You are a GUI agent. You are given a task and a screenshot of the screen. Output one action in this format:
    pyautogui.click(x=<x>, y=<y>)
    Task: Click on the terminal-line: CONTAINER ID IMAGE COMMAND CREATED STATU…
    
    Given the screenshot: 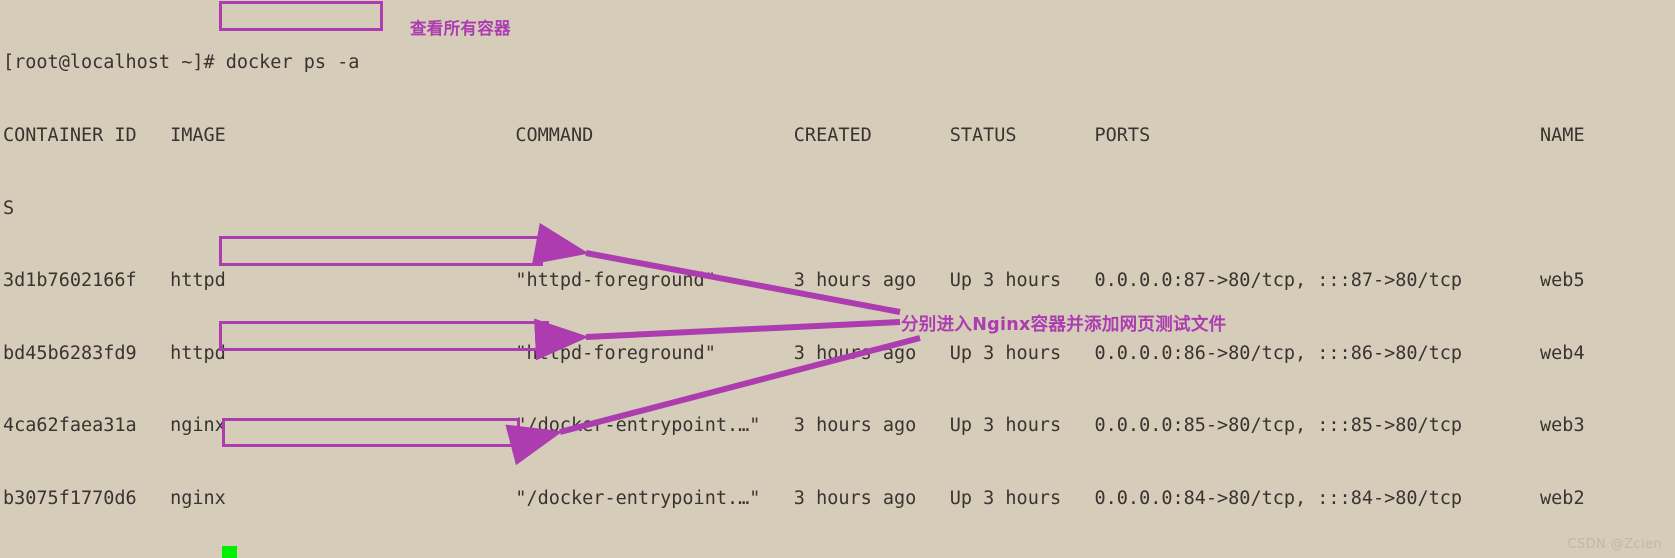 What is the action you would take?
    pyautogui.click(x=794, y=135)
    